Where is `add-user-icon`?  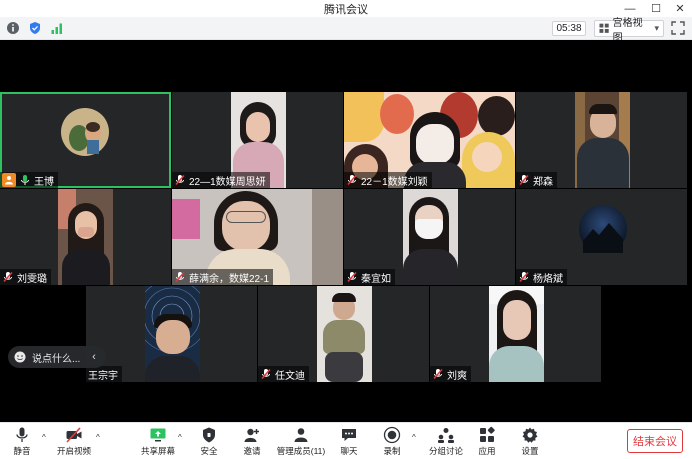
add-user-icon is located at coordinates (251, 435).